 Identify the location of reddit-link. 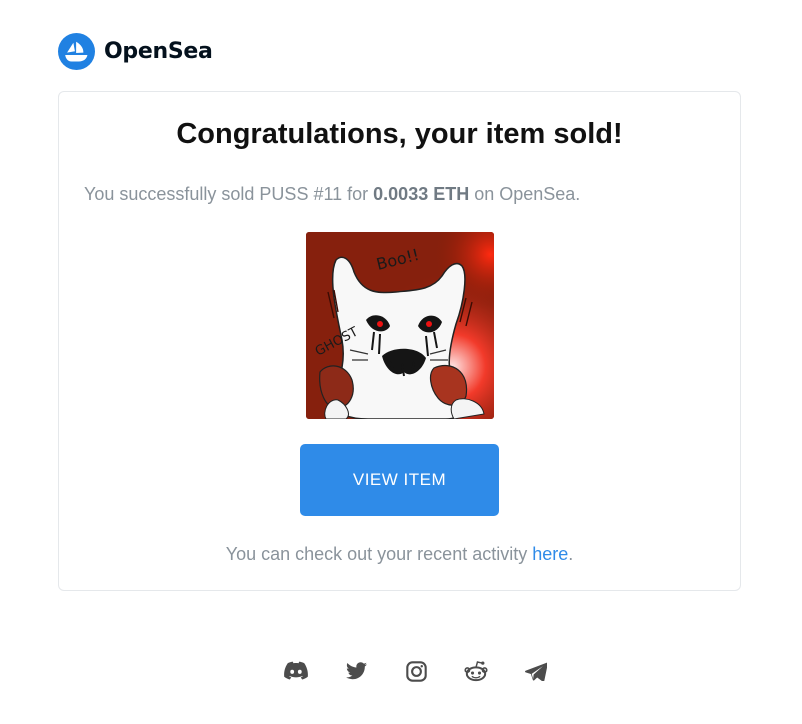
(476, 671).